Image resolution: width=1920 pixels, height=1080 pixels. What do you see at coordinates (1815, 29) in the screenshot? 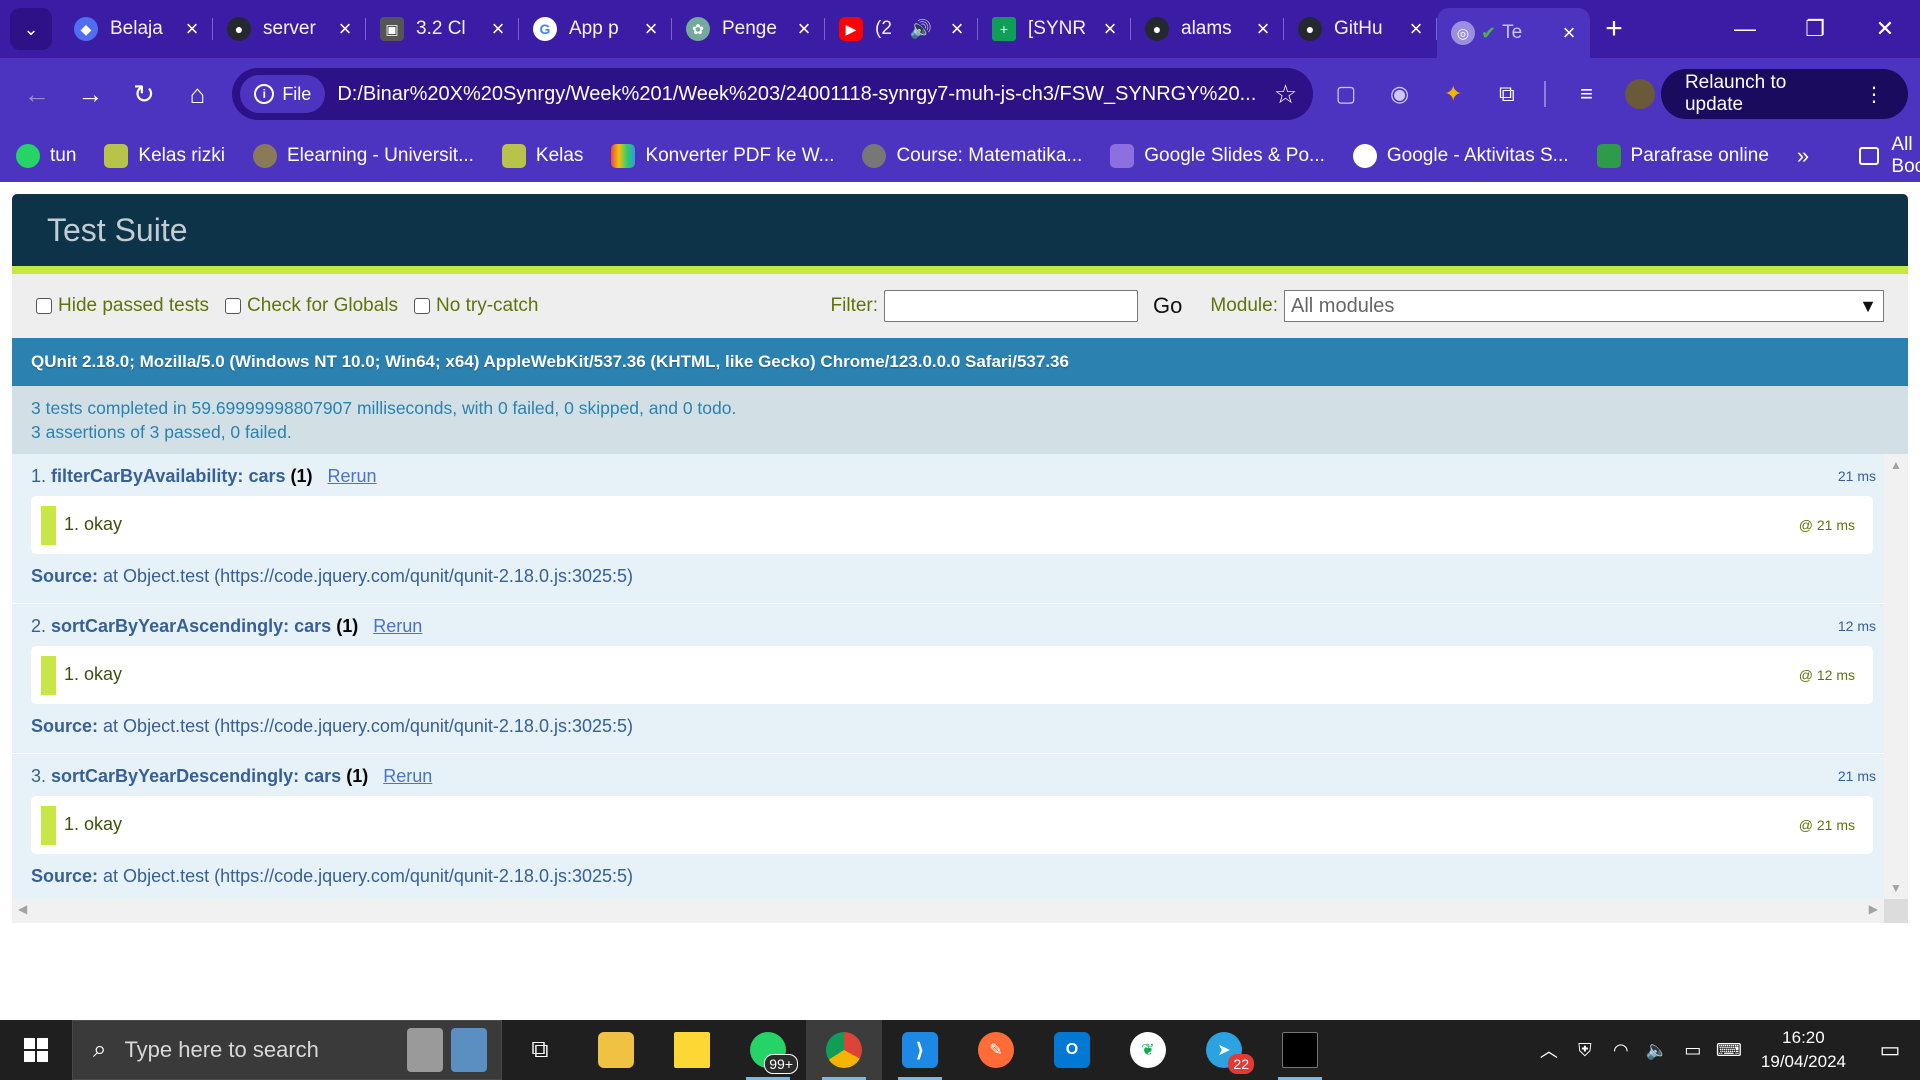
I see `restore-icon: ❐` at bounding box center [1815, 29].